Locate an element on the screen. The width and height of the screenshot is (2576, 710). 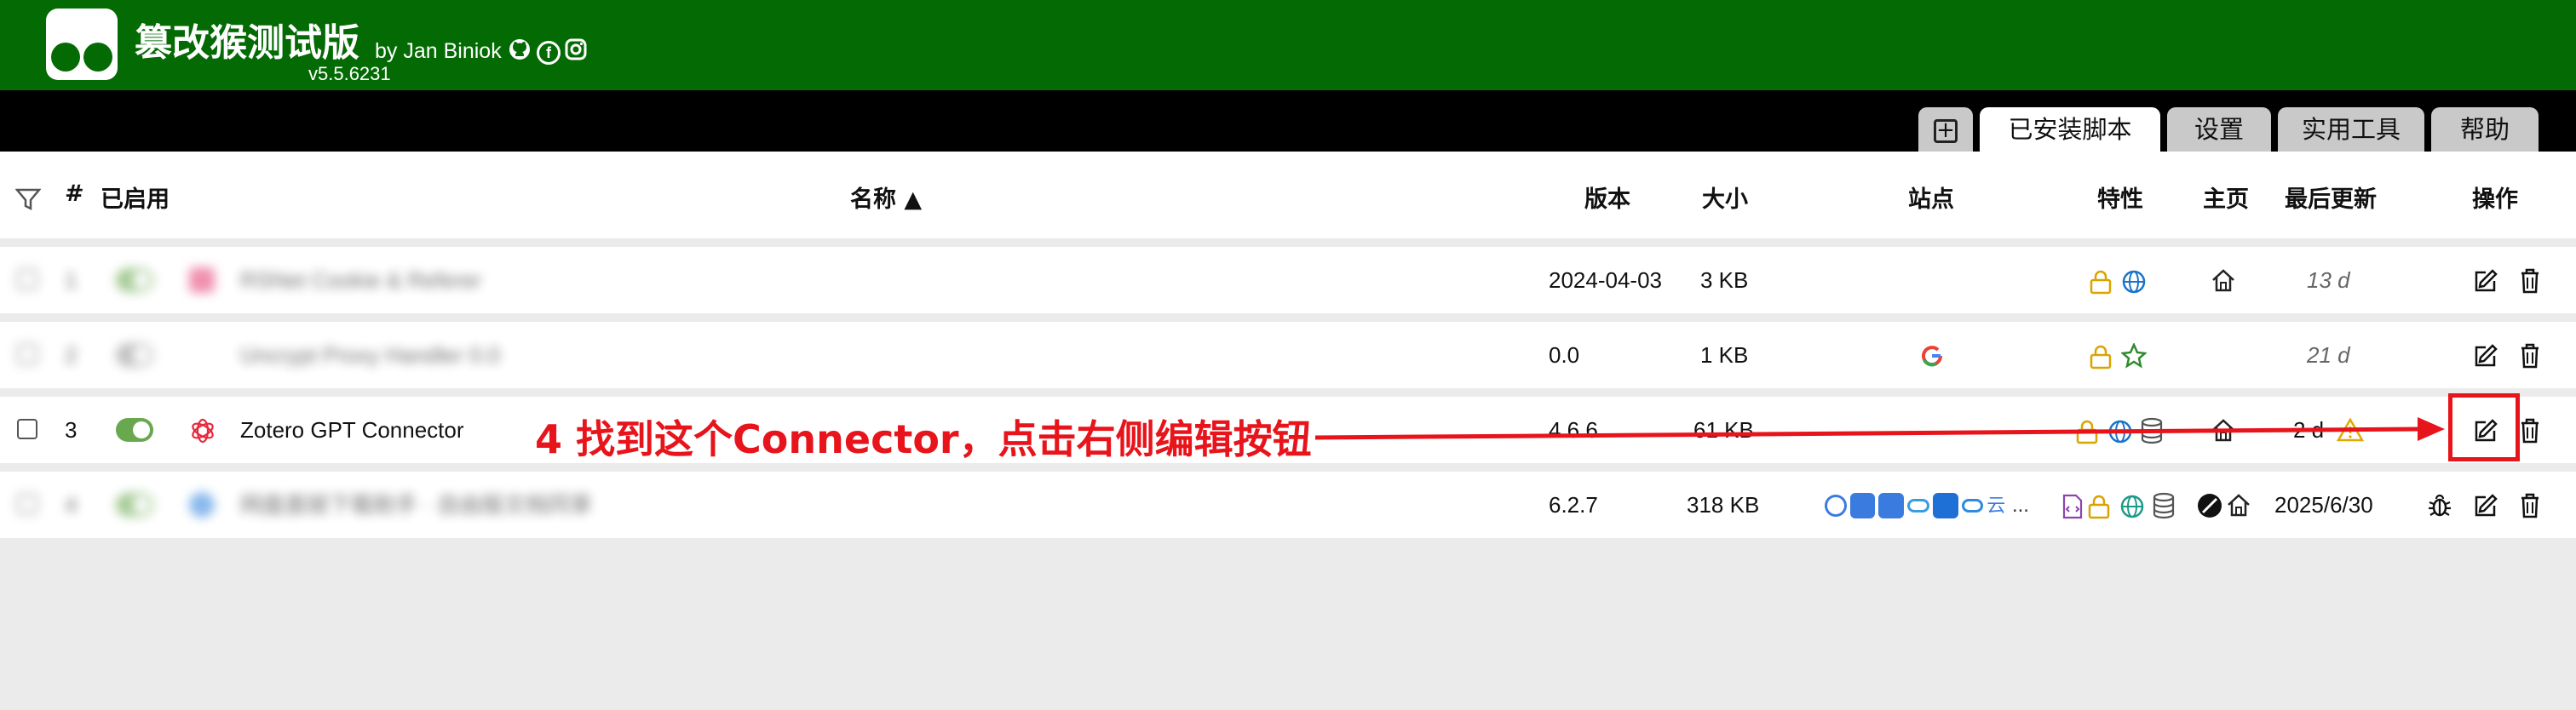
filter-icon is located at coordinates (28, 199).